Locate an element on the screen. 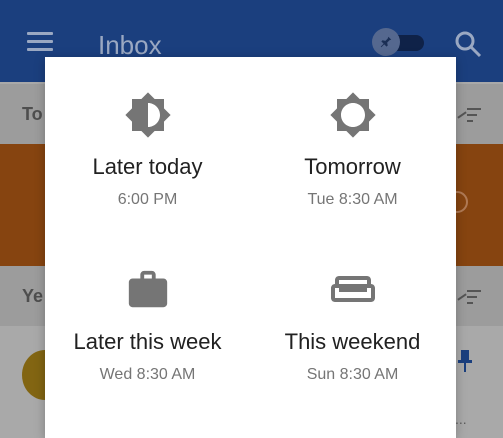 Image resolution: width=503 pixels, height=438 pixels. sofa-icon is located at coordinates (352, 289).